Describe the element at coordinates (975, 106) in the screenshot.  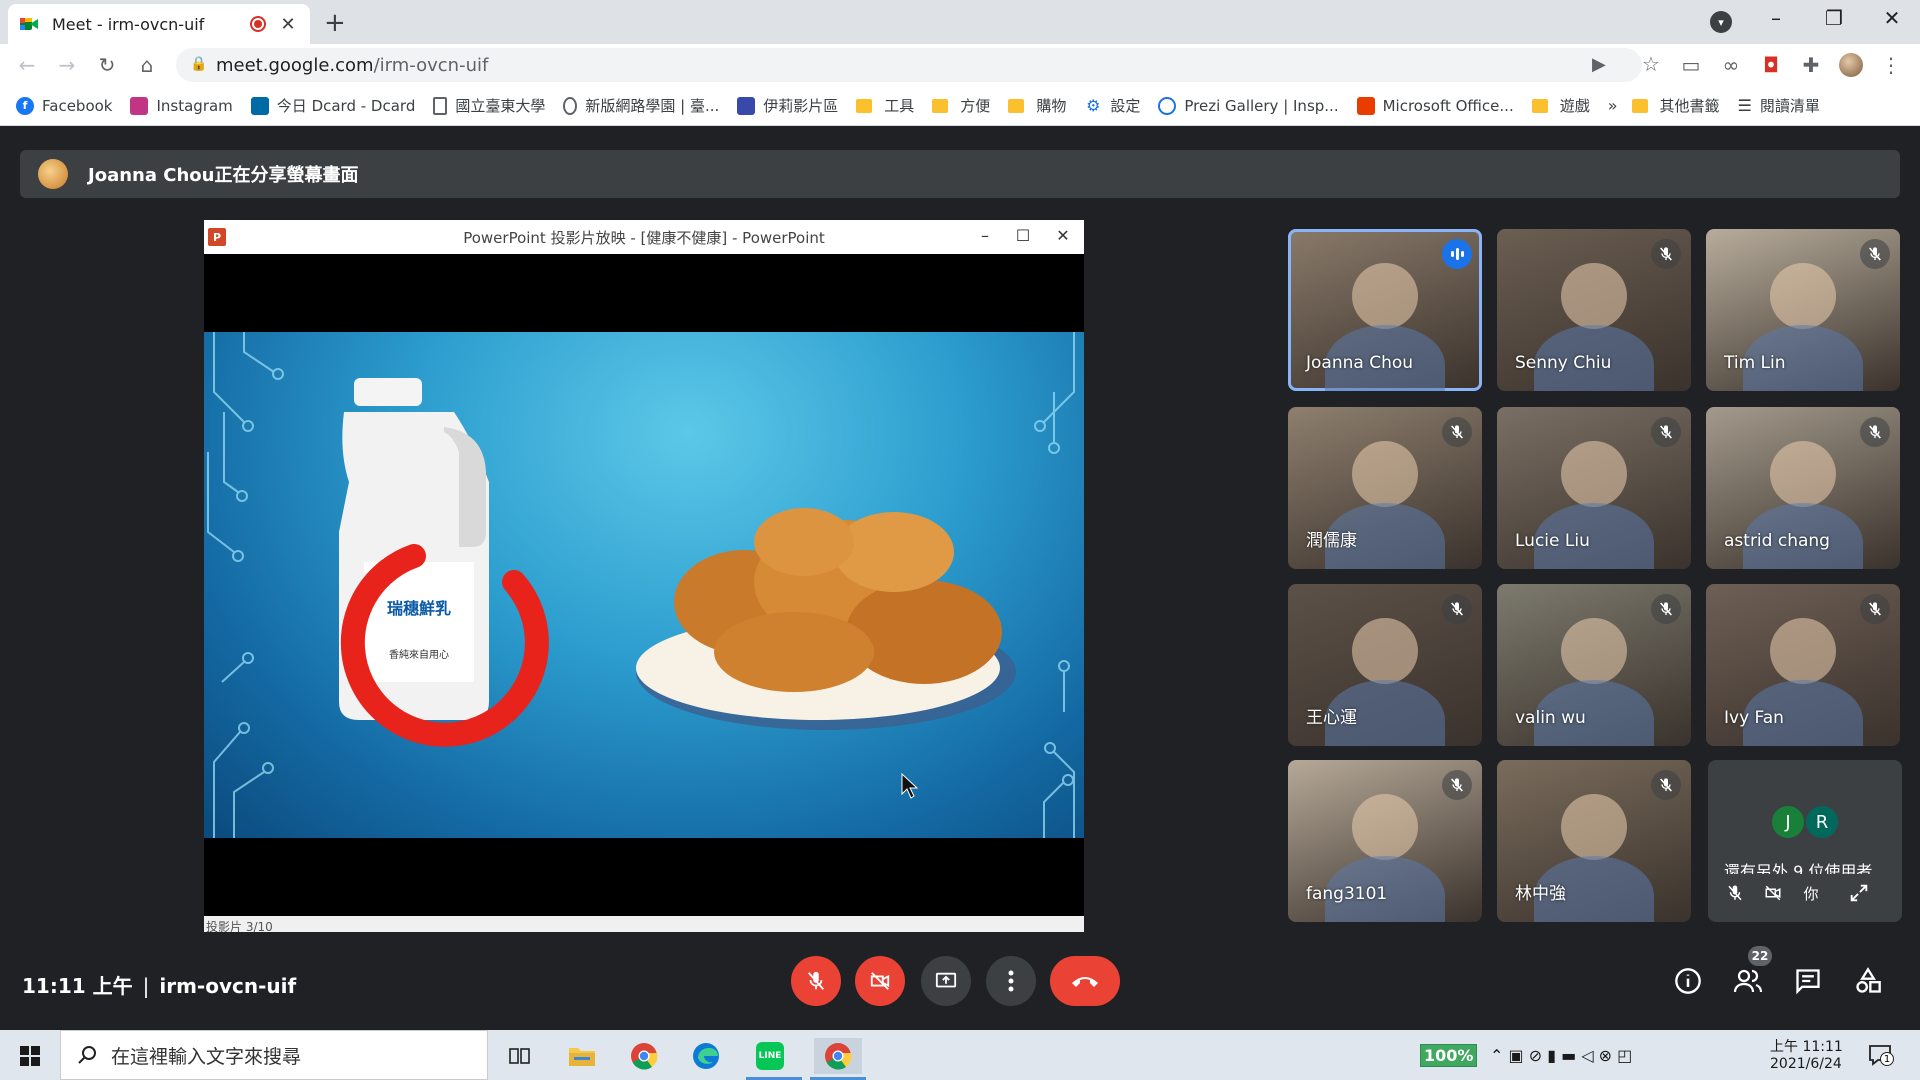
I see `bookmark-label: 方便` at that location.